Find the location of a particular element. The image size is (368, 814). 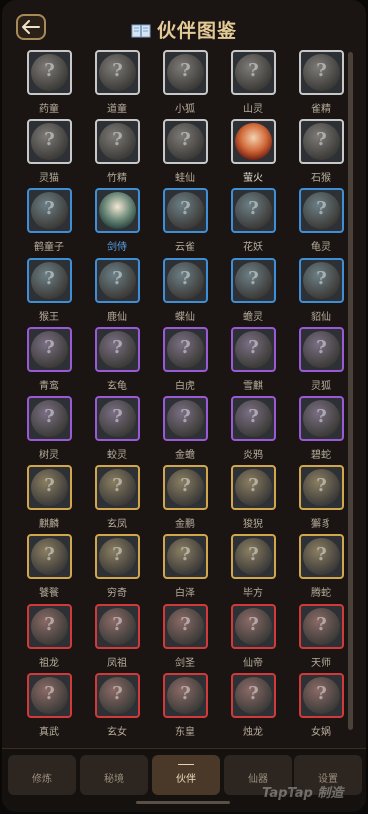

companion-card: ? 玄凤 is located at coordinates (117, 497).